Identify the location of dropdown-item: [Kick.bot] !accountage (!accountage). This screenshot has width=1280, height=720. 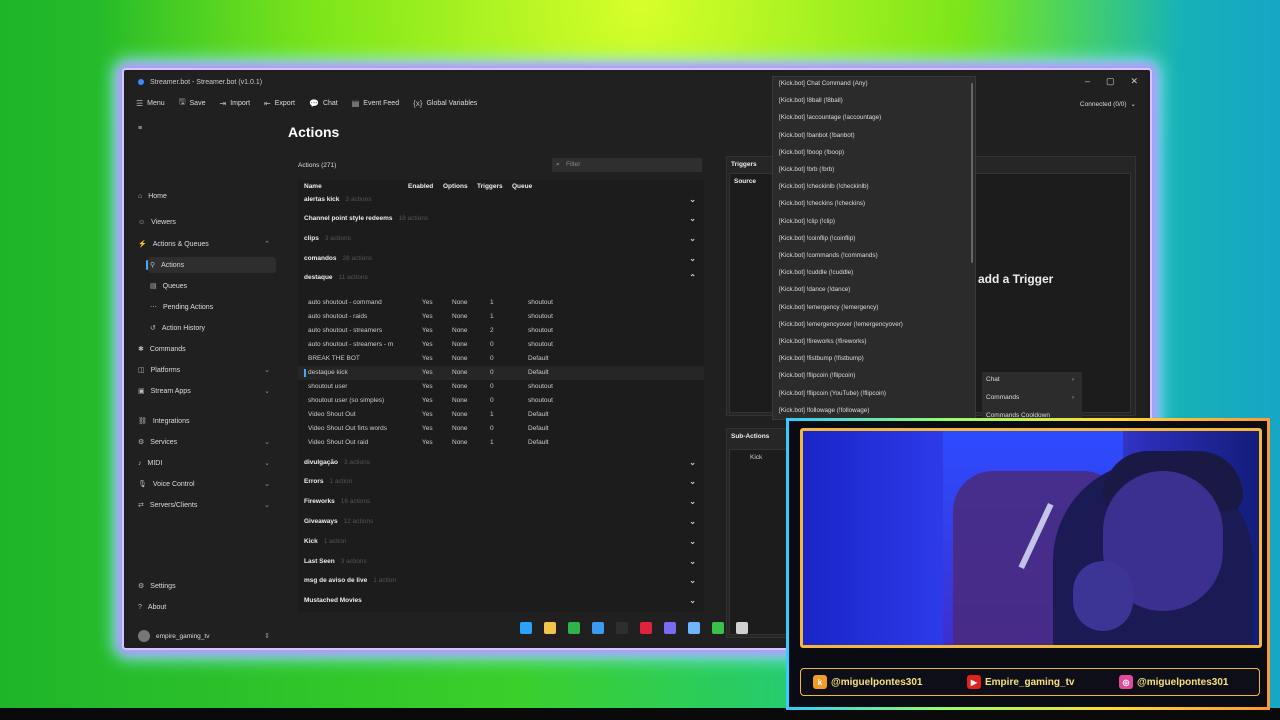
(830, 117).